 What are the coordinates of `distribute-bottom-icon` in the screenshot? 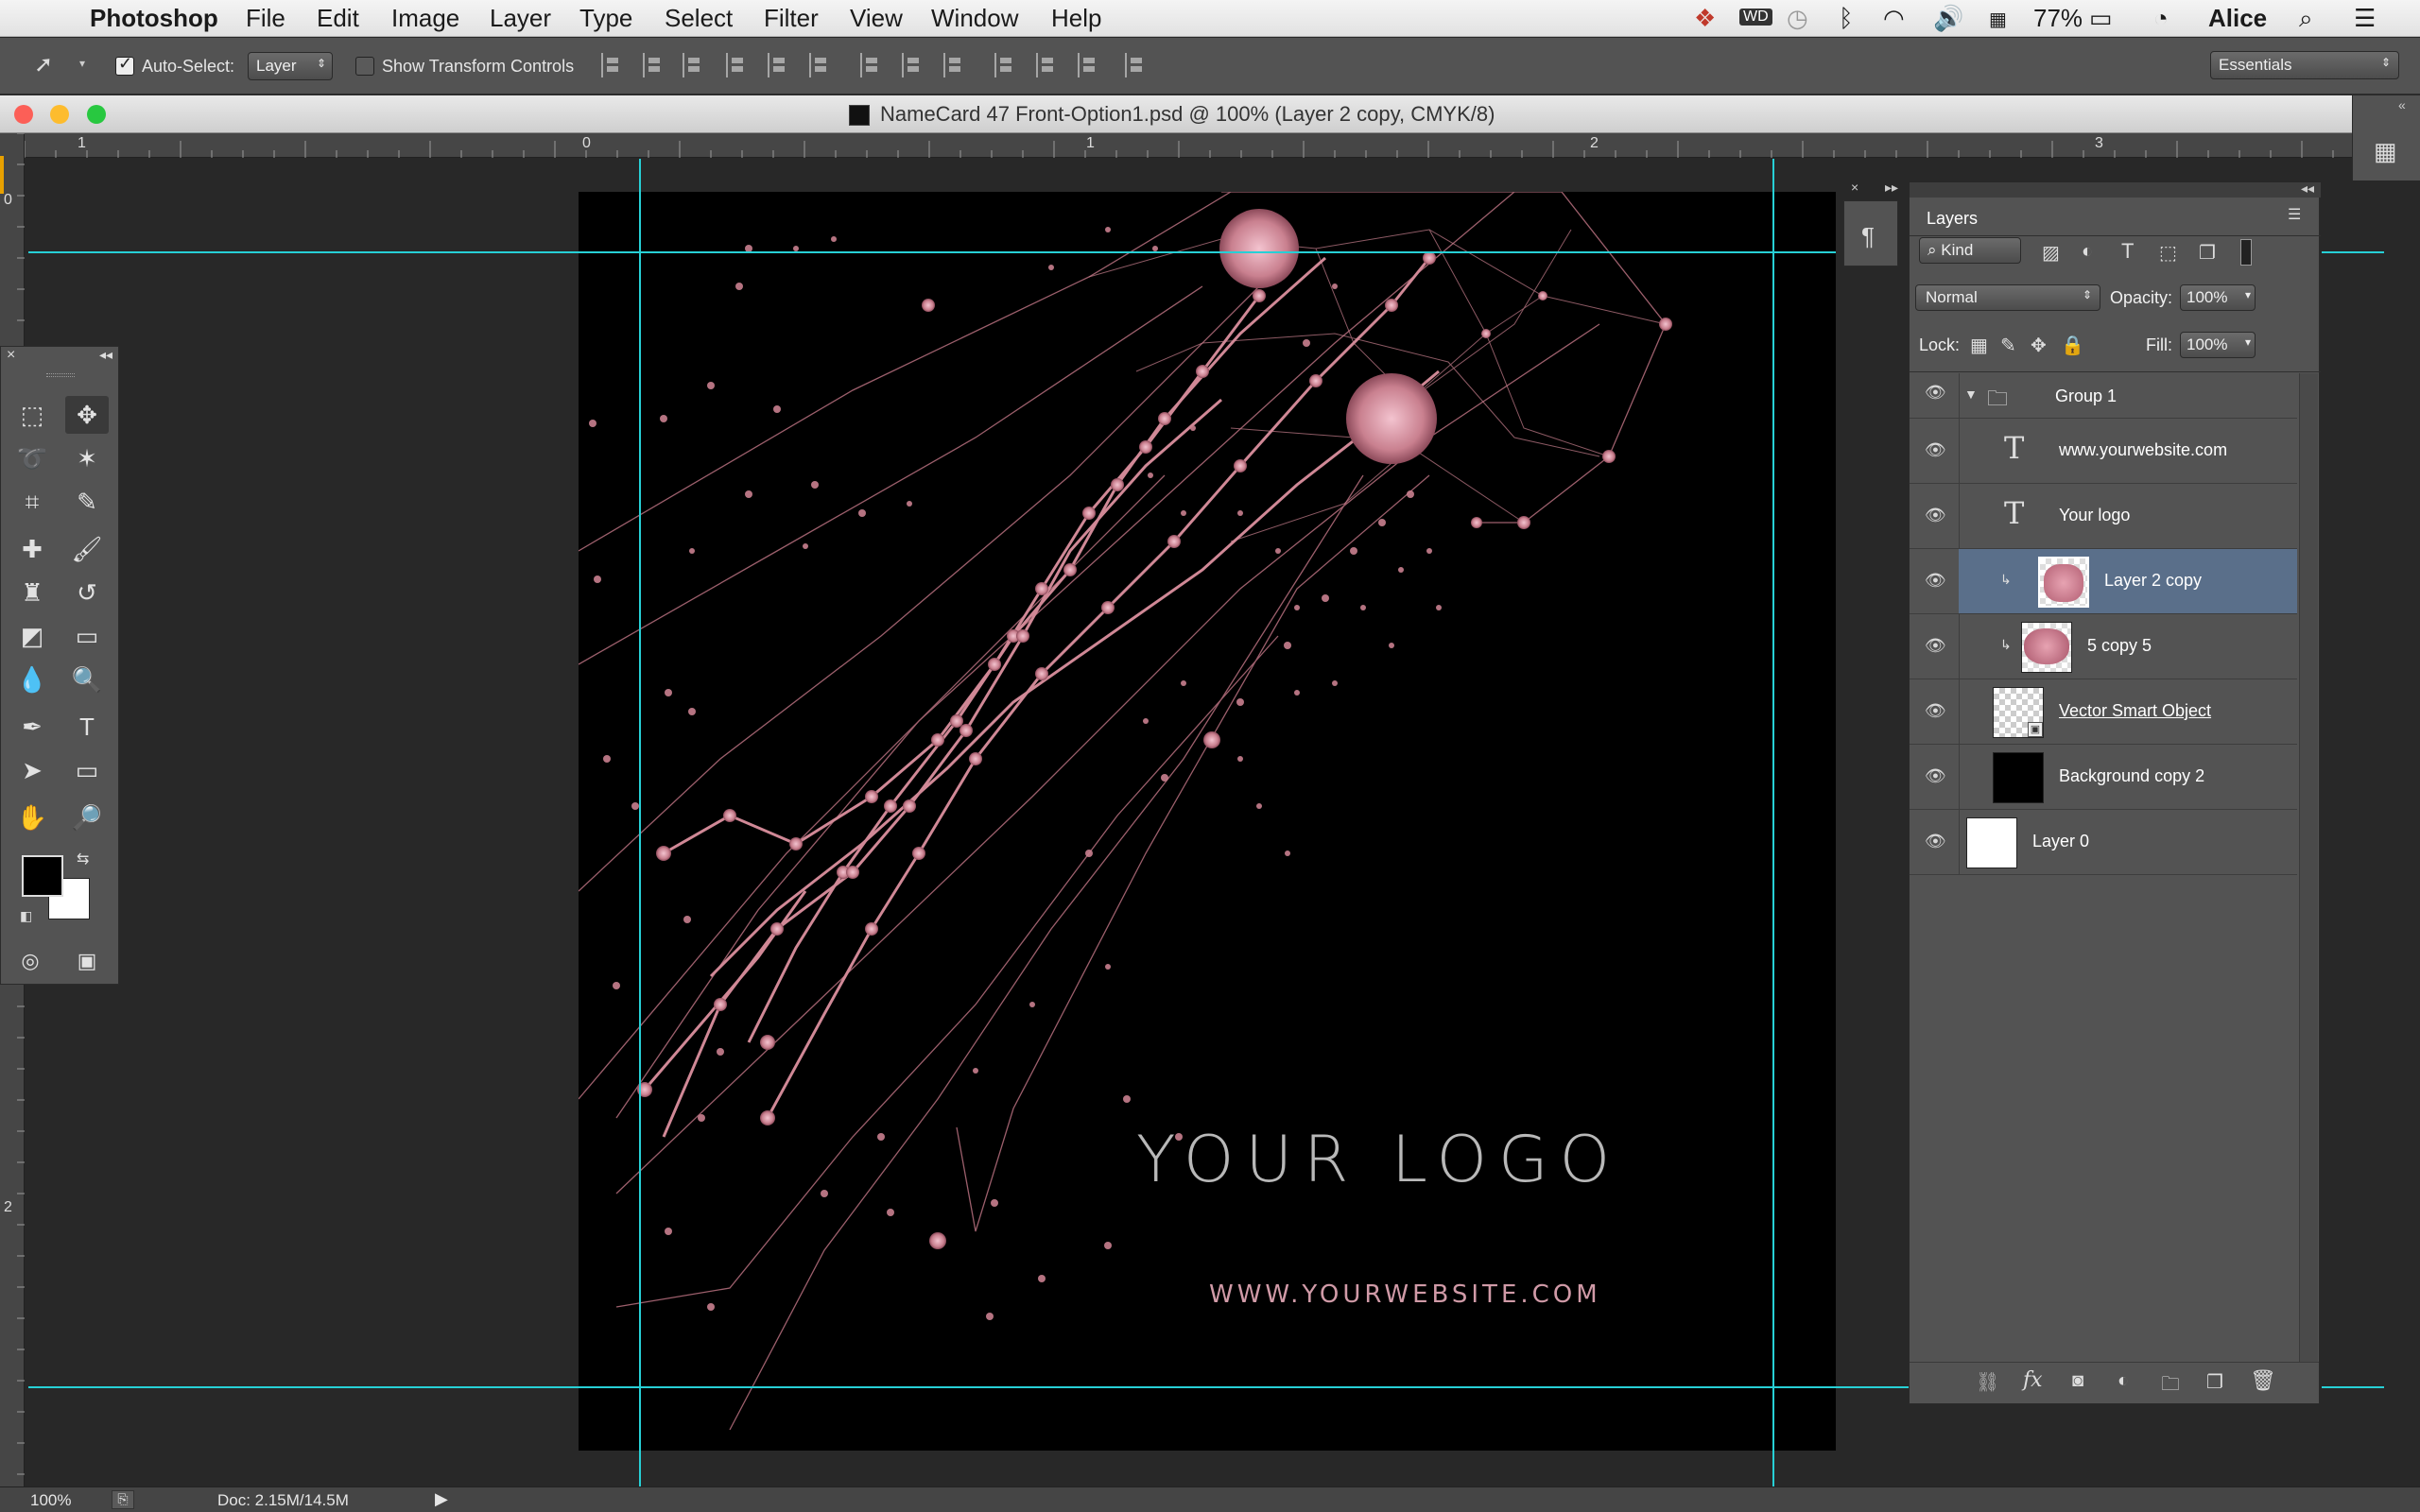 It's located at (955, 65).